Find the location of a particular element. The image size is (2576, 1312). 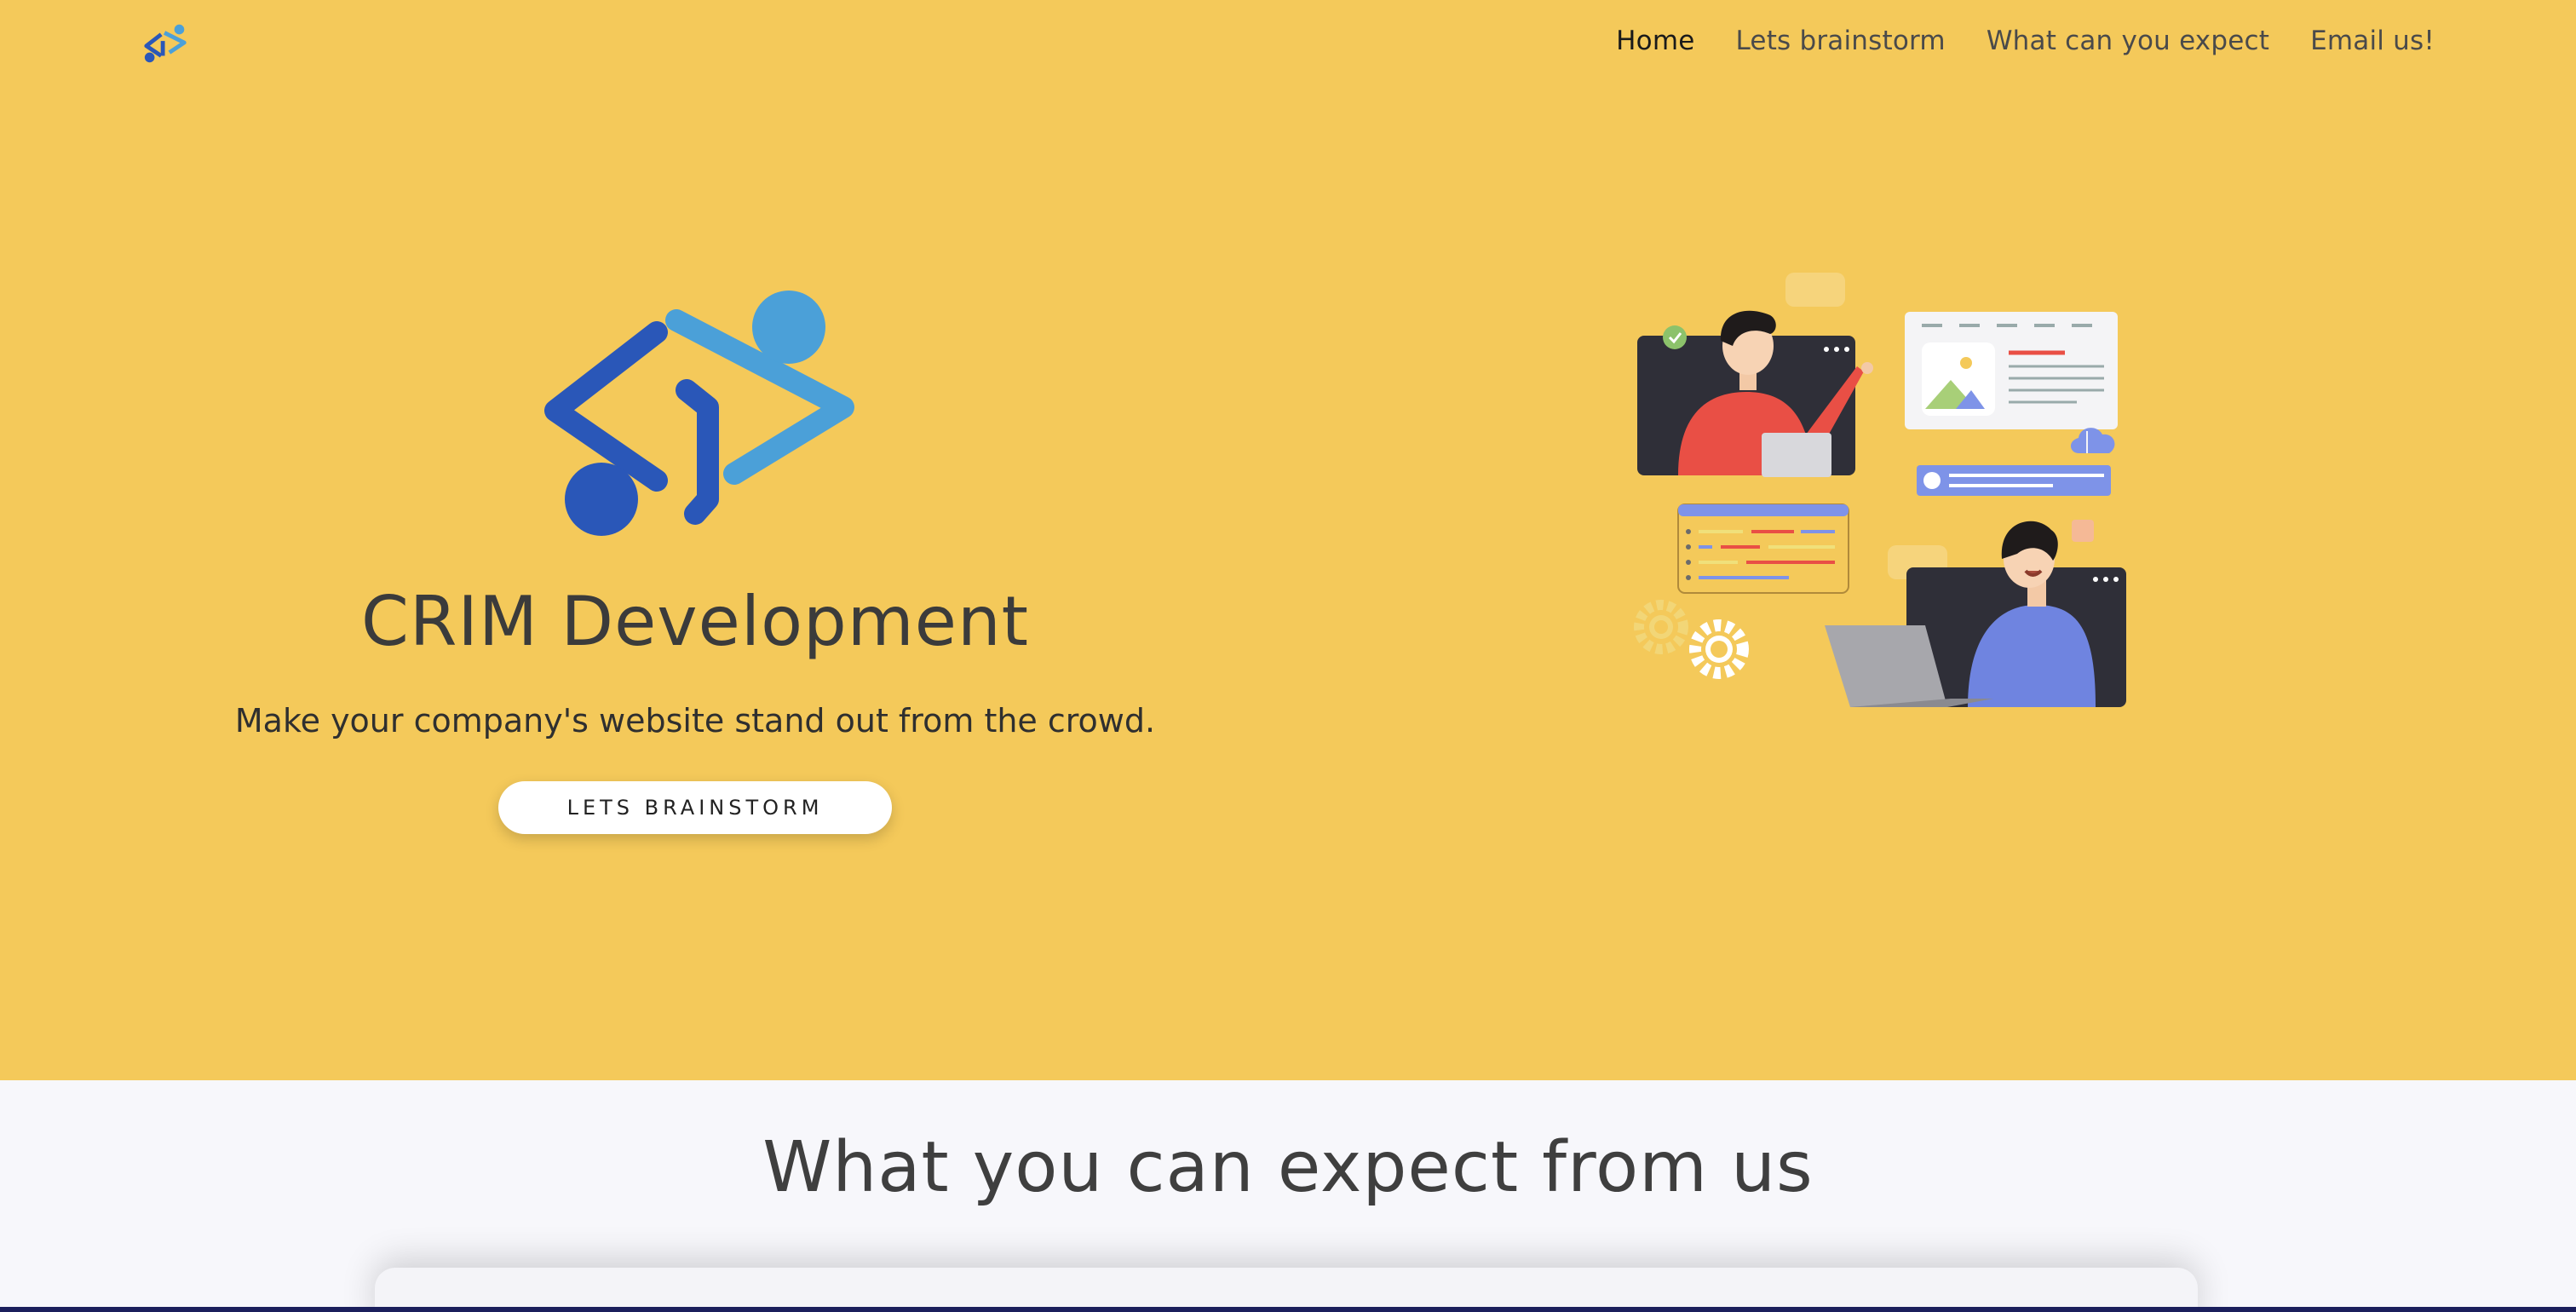

cloud-upload-icon is located at coordinates (2092, 440).